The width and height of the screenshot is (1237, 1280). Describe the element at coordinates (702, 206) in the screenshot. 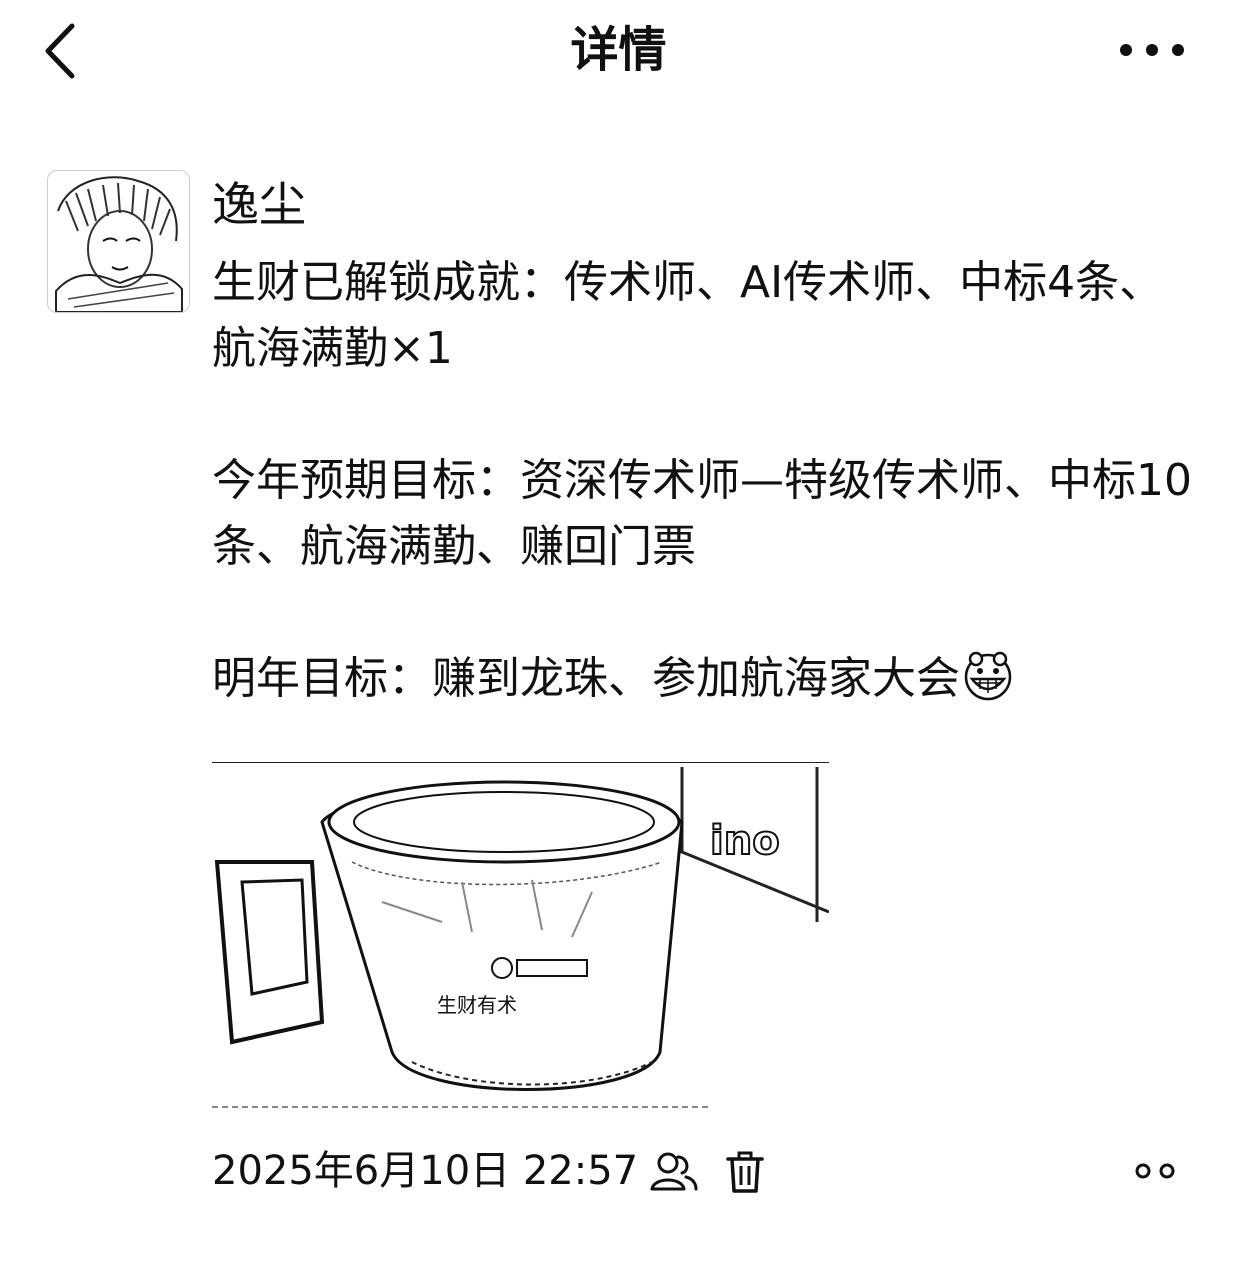

I see `author-name: 逸尘` at that location.